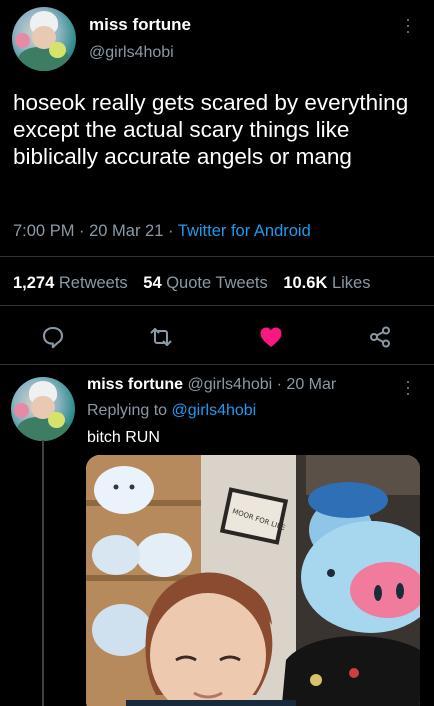 Image resolution: width=434 pixels, height=706 pixels. Describe the element at coordinates (70, 283) in the screenshot. I see `retweets-stat: 1,274 Retweets` at that location.